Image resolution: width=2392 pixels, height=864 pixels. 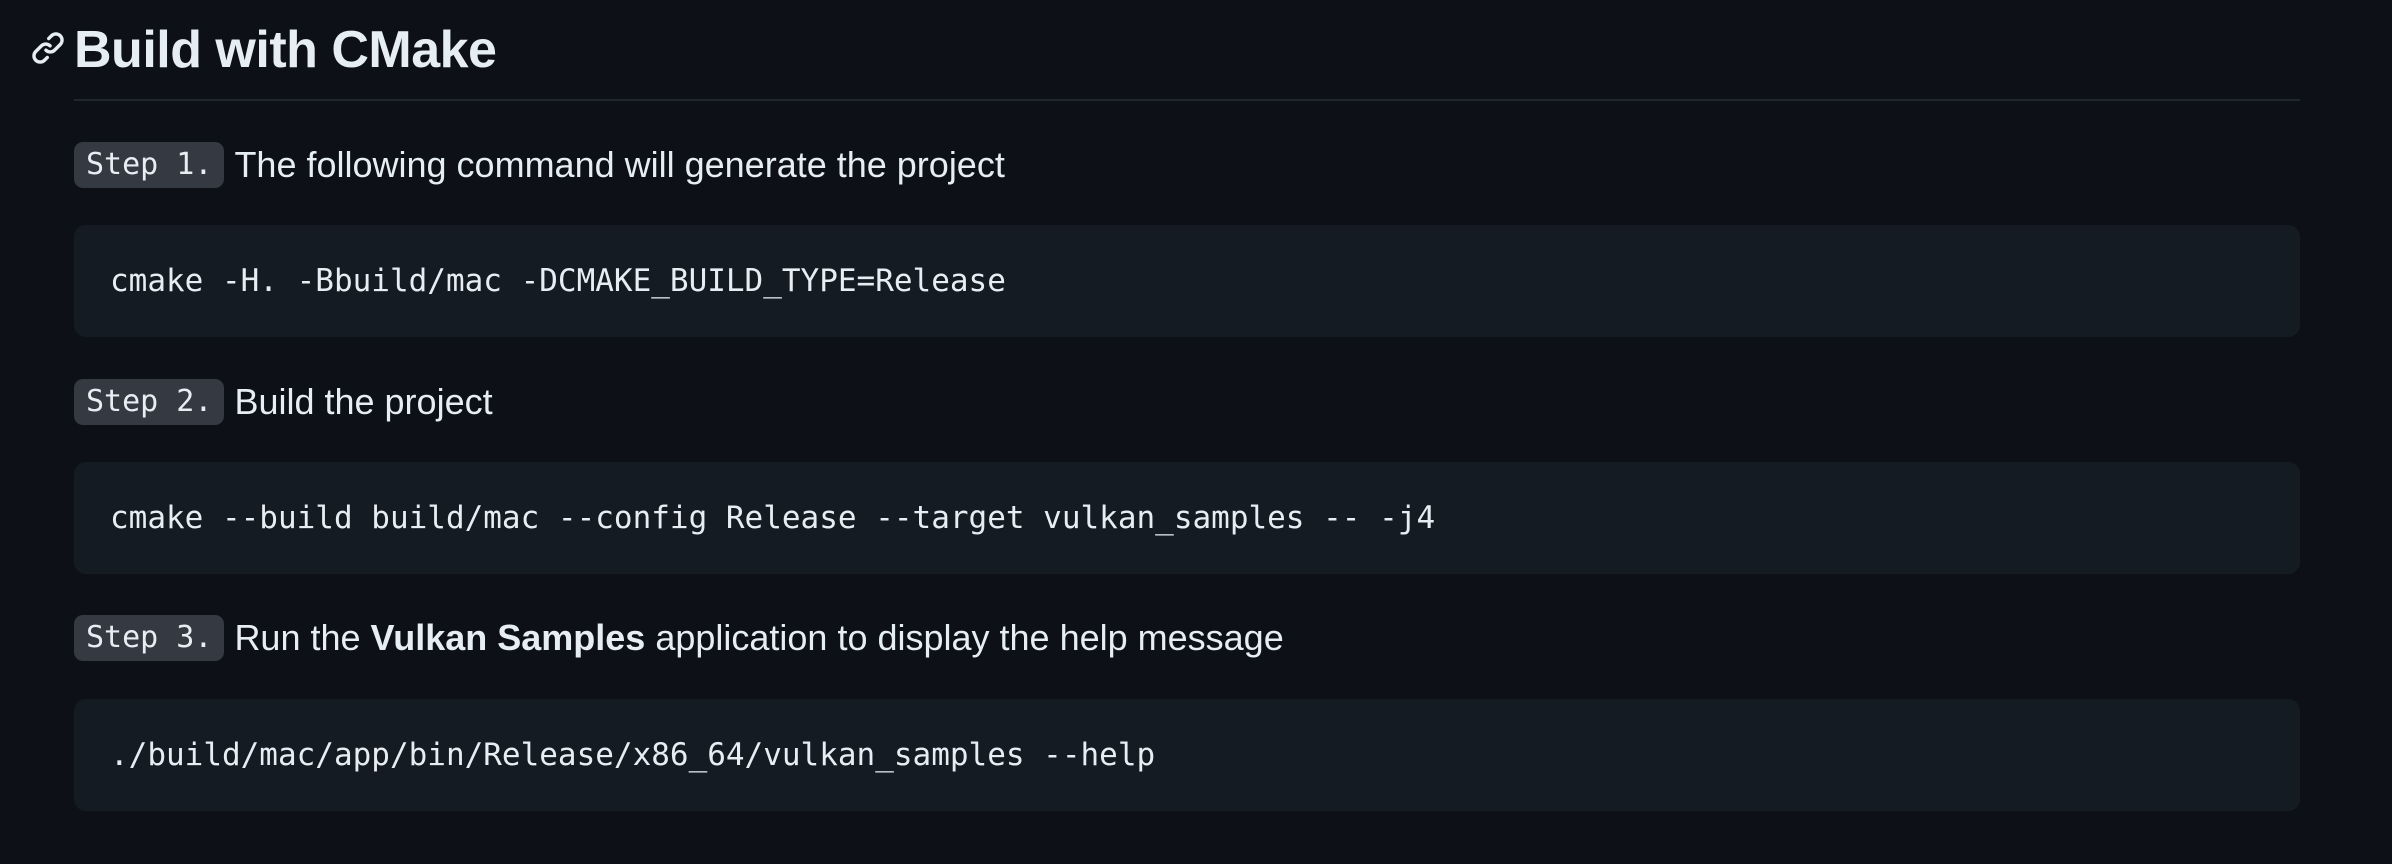 What do you see at coordinates (363, 401) in the screenshot?
I see `step-2-text: Build the project` at bounding box center [363, 401].